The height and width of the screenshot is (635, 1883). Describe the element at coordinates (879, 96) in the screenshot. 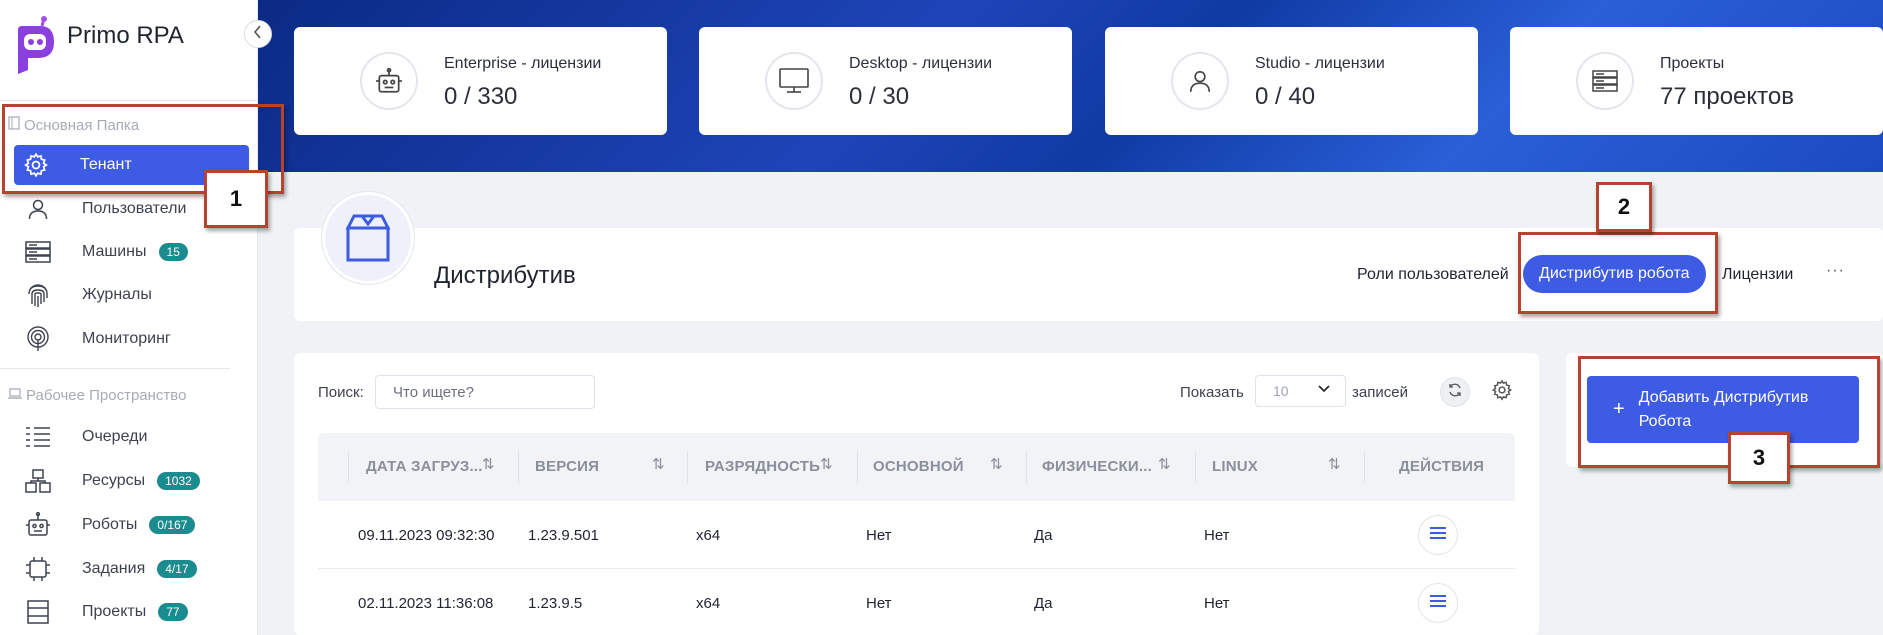

I see `stat-value: 0 / 30` at that location.